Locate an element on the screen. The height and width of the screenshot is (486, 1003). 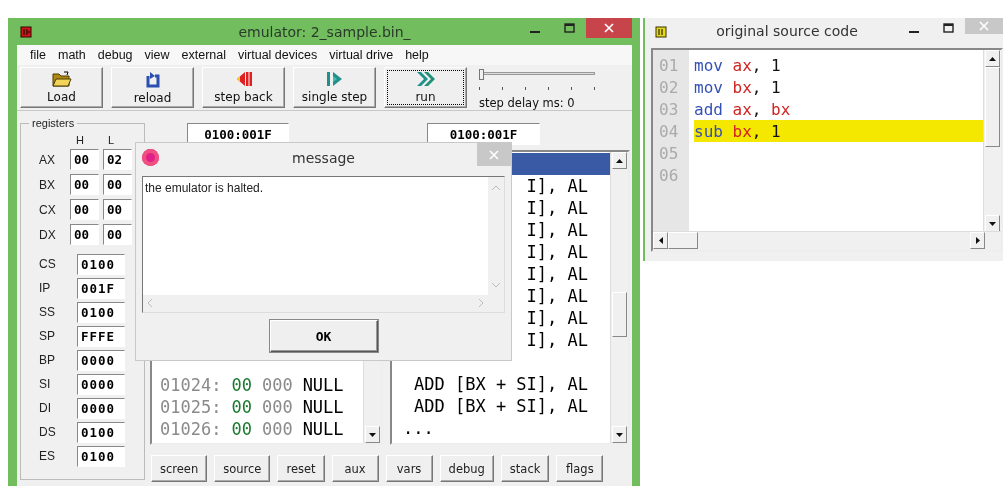
line-number: 05 is located at coordinates (669, 153).